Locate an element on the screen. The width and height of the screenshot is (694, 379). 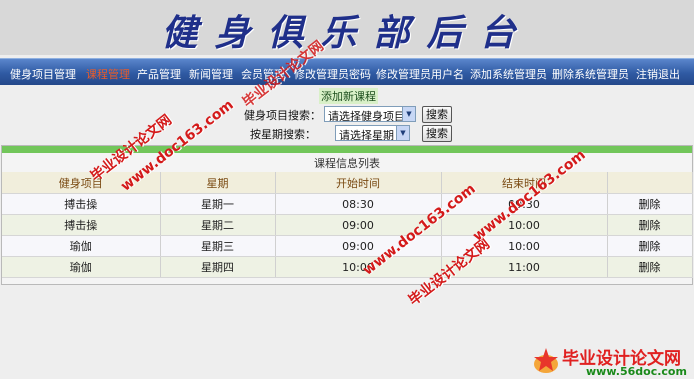
nav-item-fitness-projects: 健身项目管理 is located at coordinates (43, 74).